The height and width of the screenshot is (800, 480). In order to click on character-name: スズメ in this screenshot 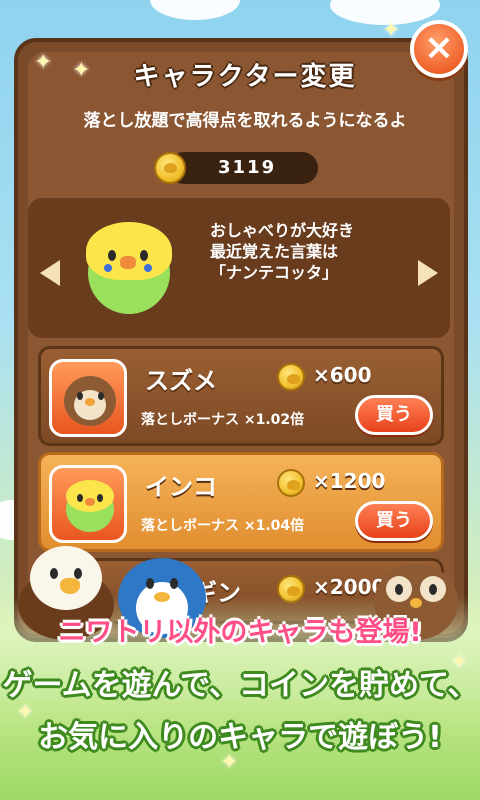, I will do `click(181, 381)`.